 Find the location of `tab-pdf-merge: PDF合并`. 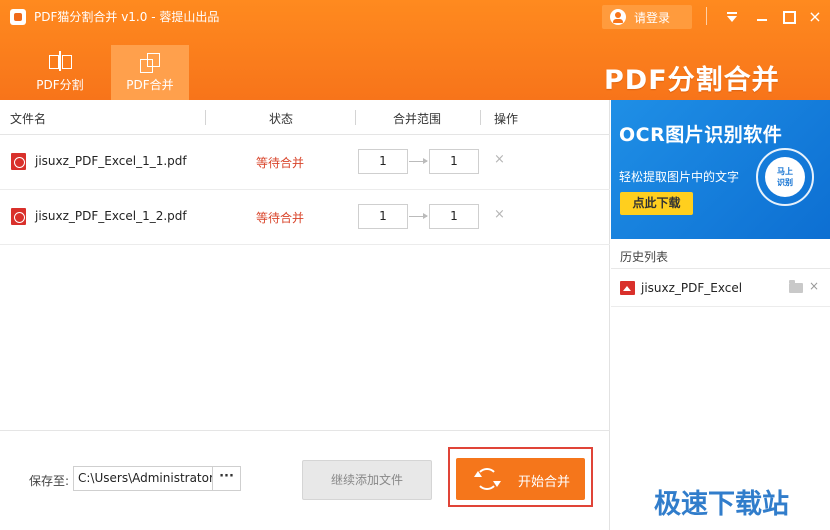

tab-pdf-merge: PDF合并 is located at coordinates (150, 72).